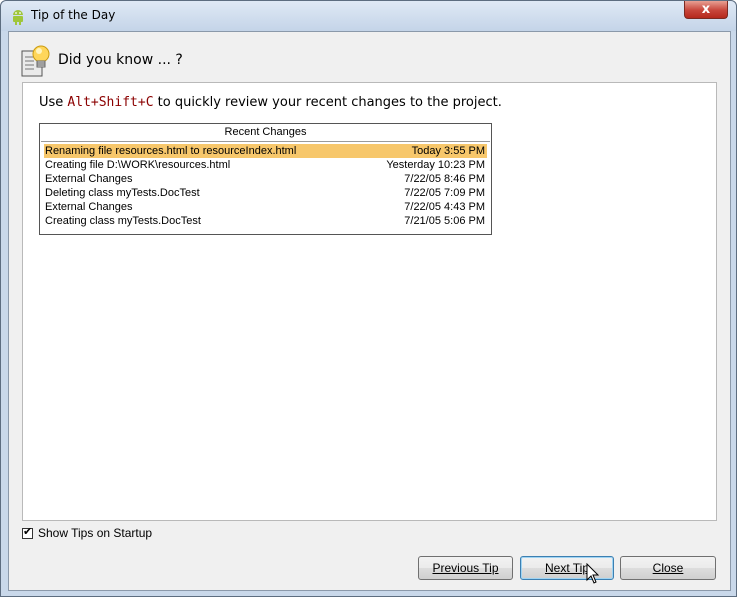  I want to click on mouse-cursor-icon, so click(593, 573).